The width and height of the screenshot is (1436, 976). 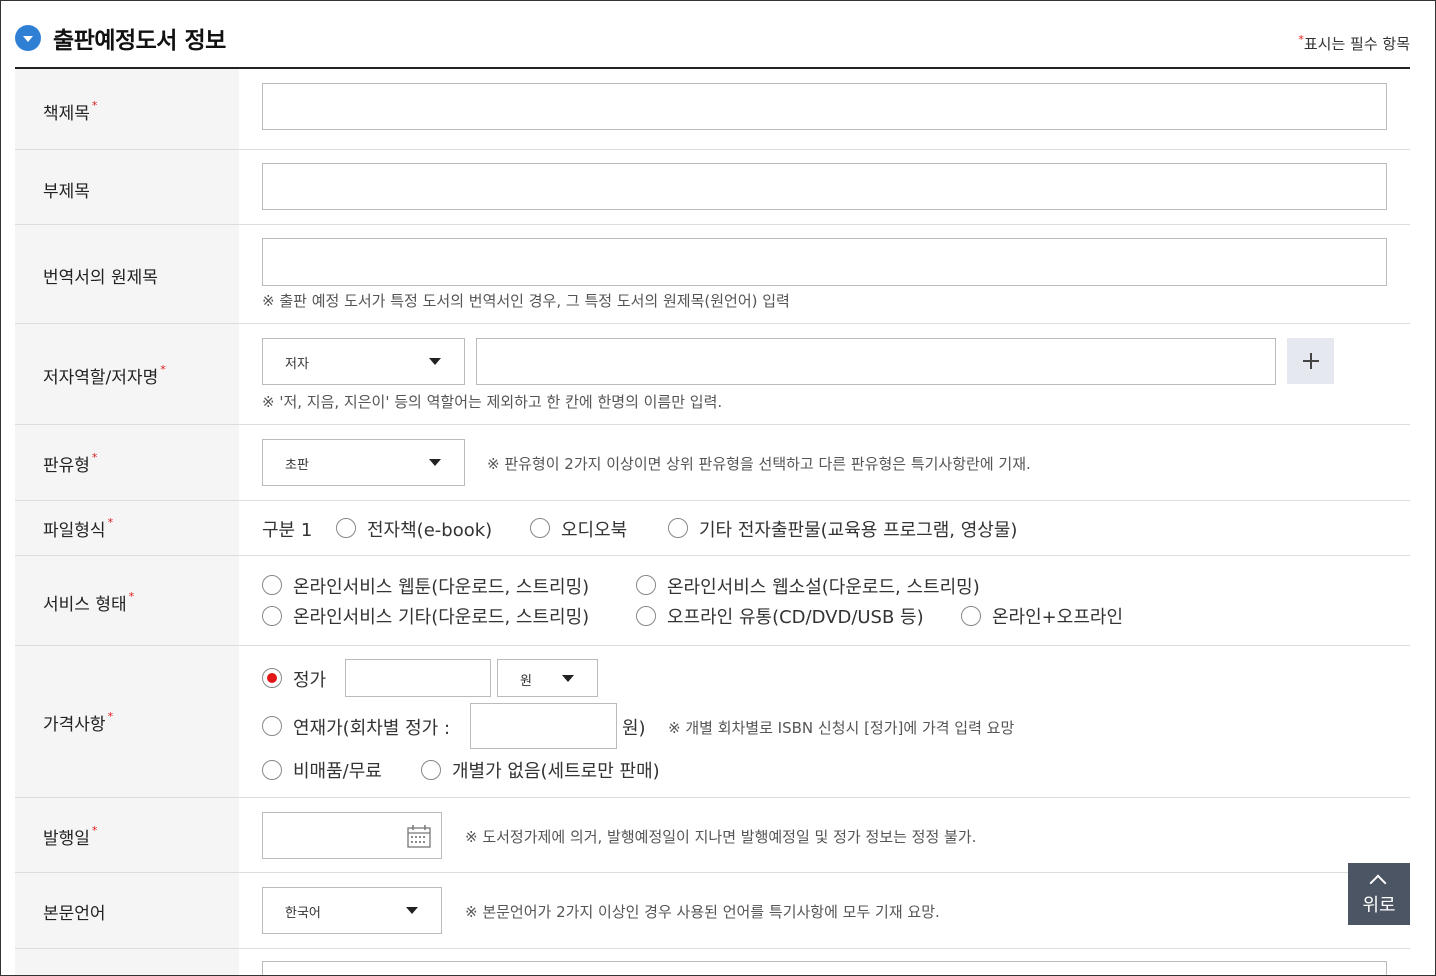 I want to click on edition-value: 초판, so click(x=297, y=465).